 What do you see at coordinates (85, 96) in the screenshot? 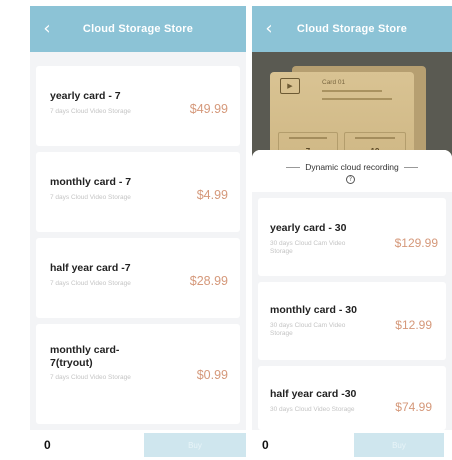
I see `plan-name: yearly card - 7` at bounding box center [85, 96].